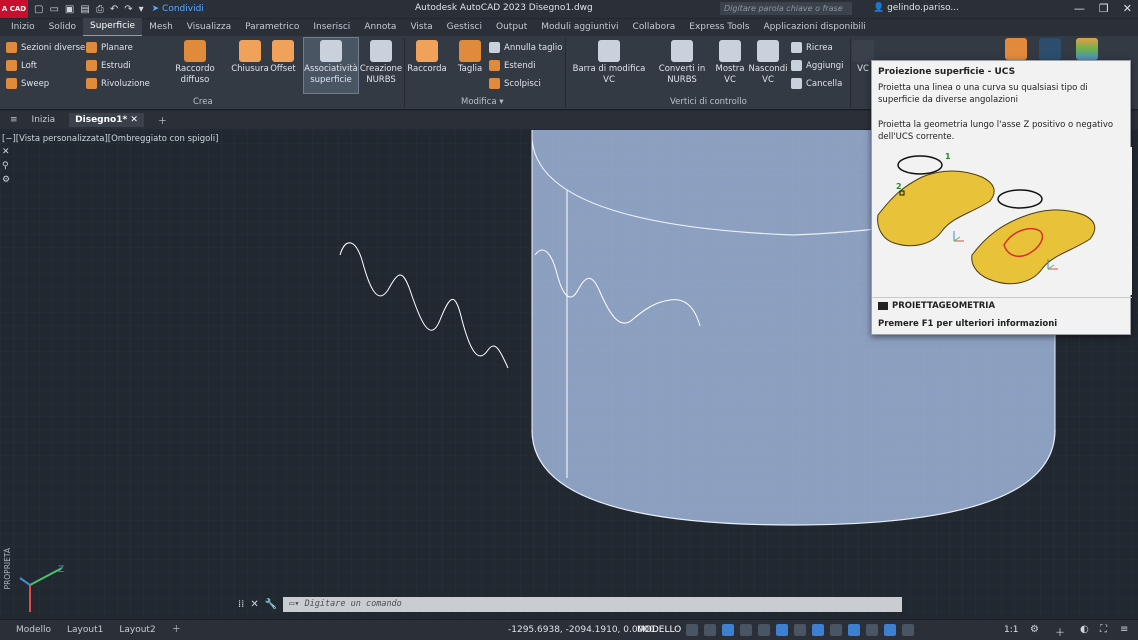 The height and width of the screenshot is (640, 1138). I want to click on grid-icon, so click(692, 630).